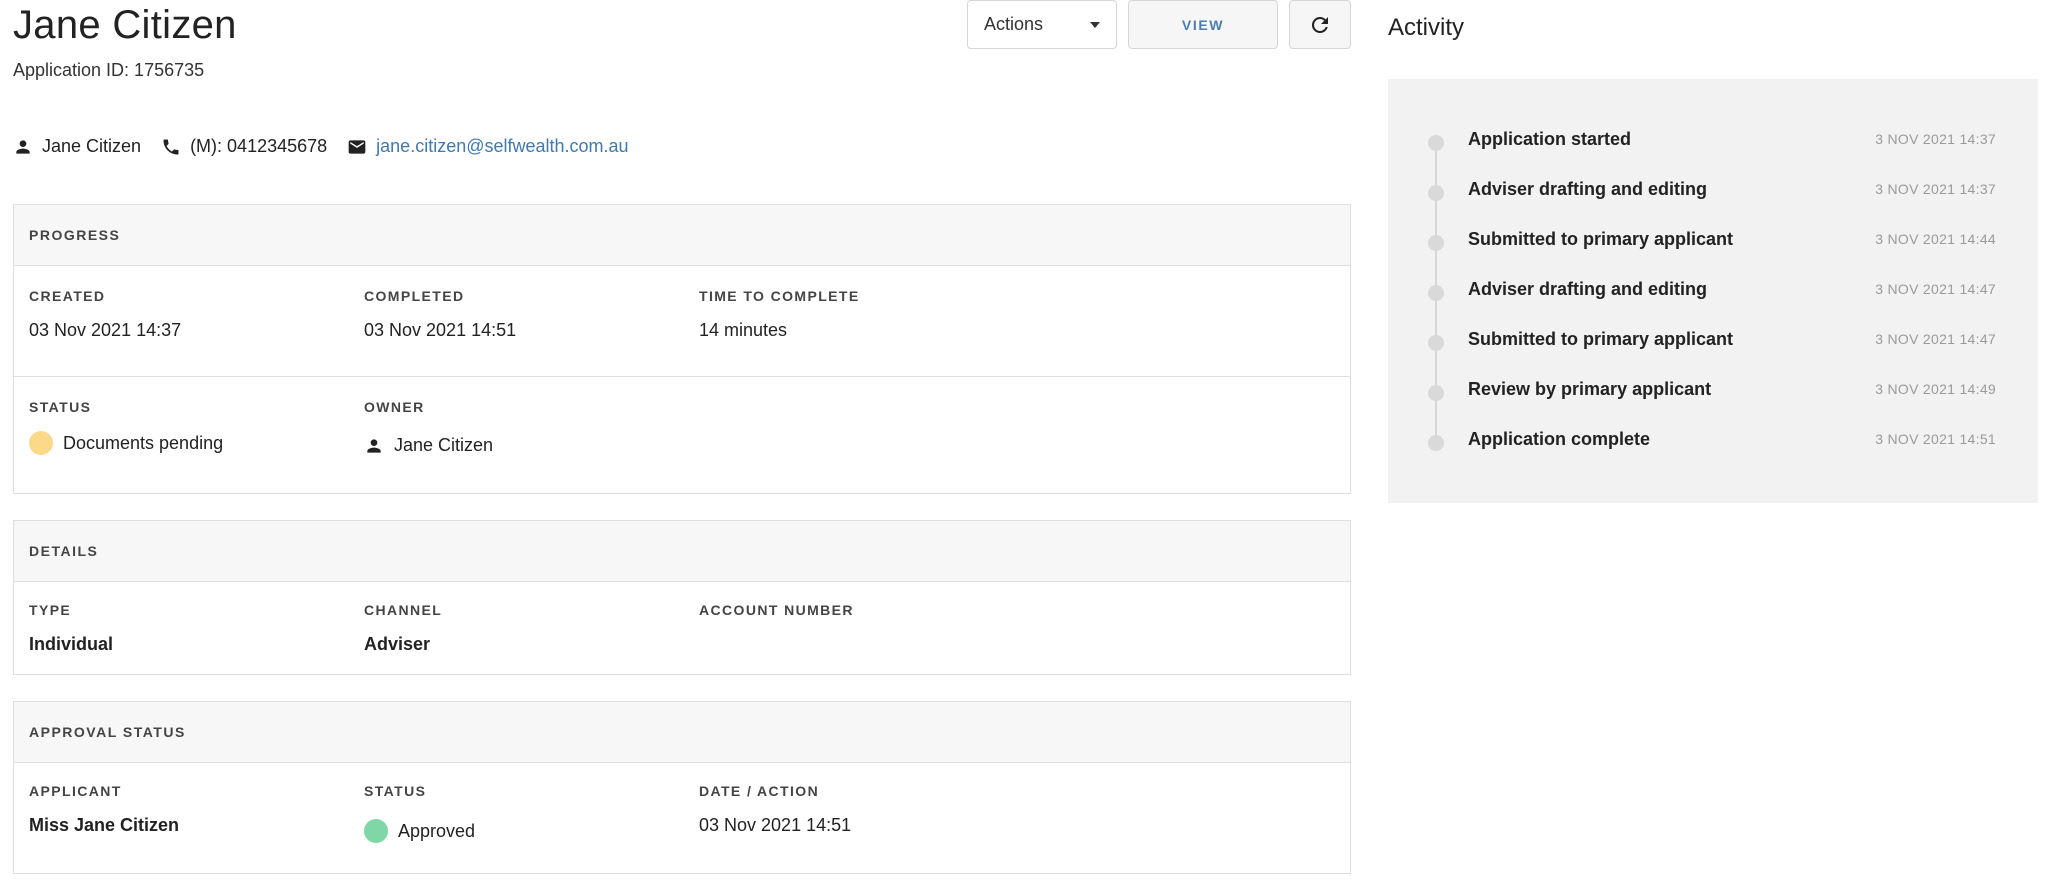 This screenshot has height=881, width=2052. I want to click on activity-item-time: 3 NOV 2021 14:51, so click(1935, 439).